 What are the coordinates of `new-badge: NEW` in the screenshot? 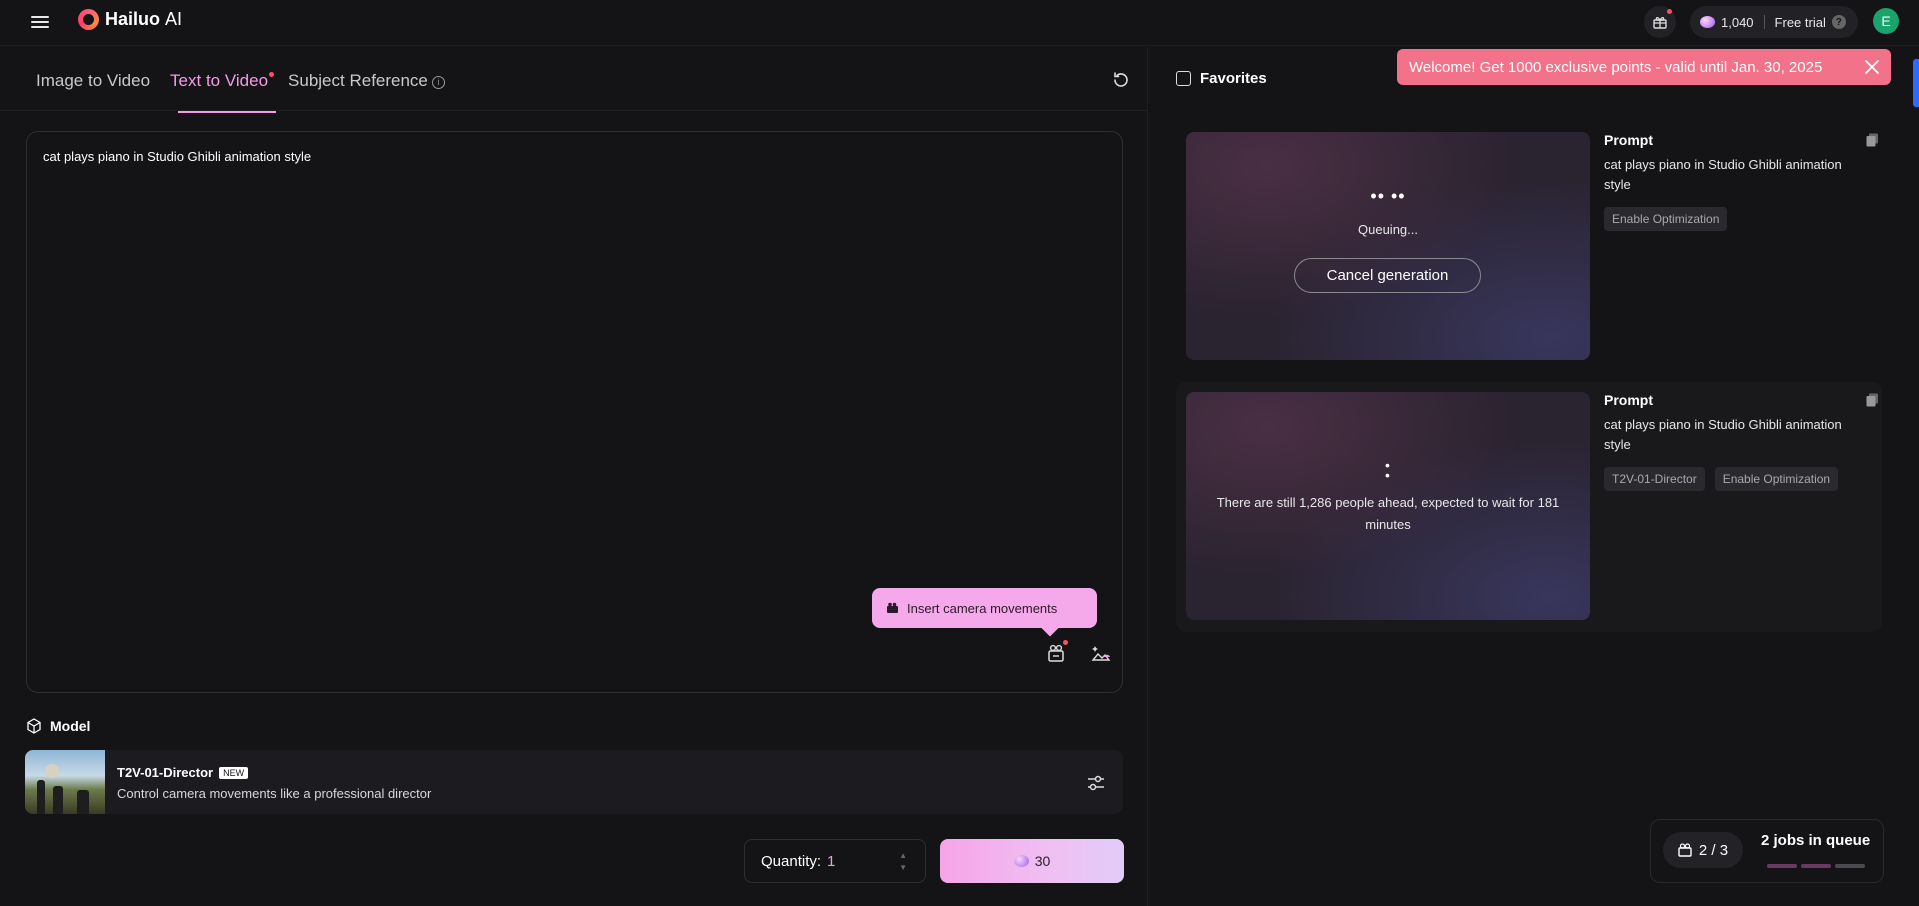 It's located at (234, 772).